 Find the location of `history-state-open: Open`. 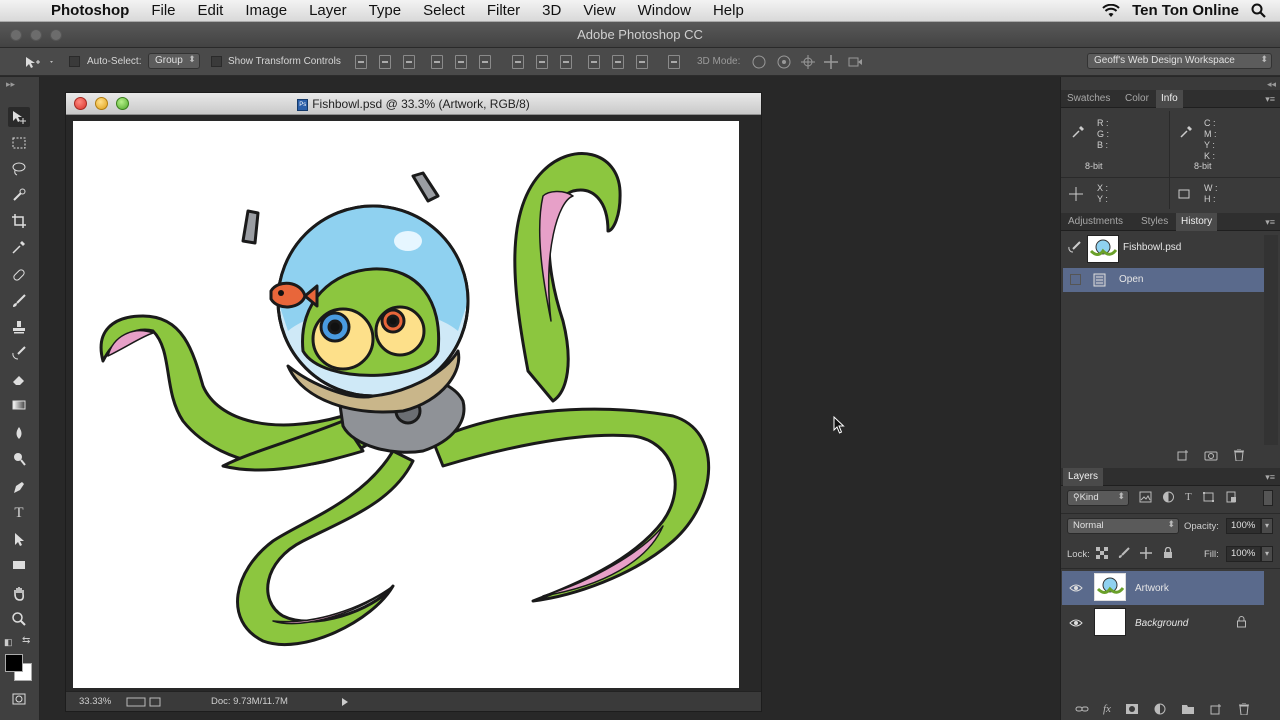

history-state-open: Open is located at coordinates (1163, 280).